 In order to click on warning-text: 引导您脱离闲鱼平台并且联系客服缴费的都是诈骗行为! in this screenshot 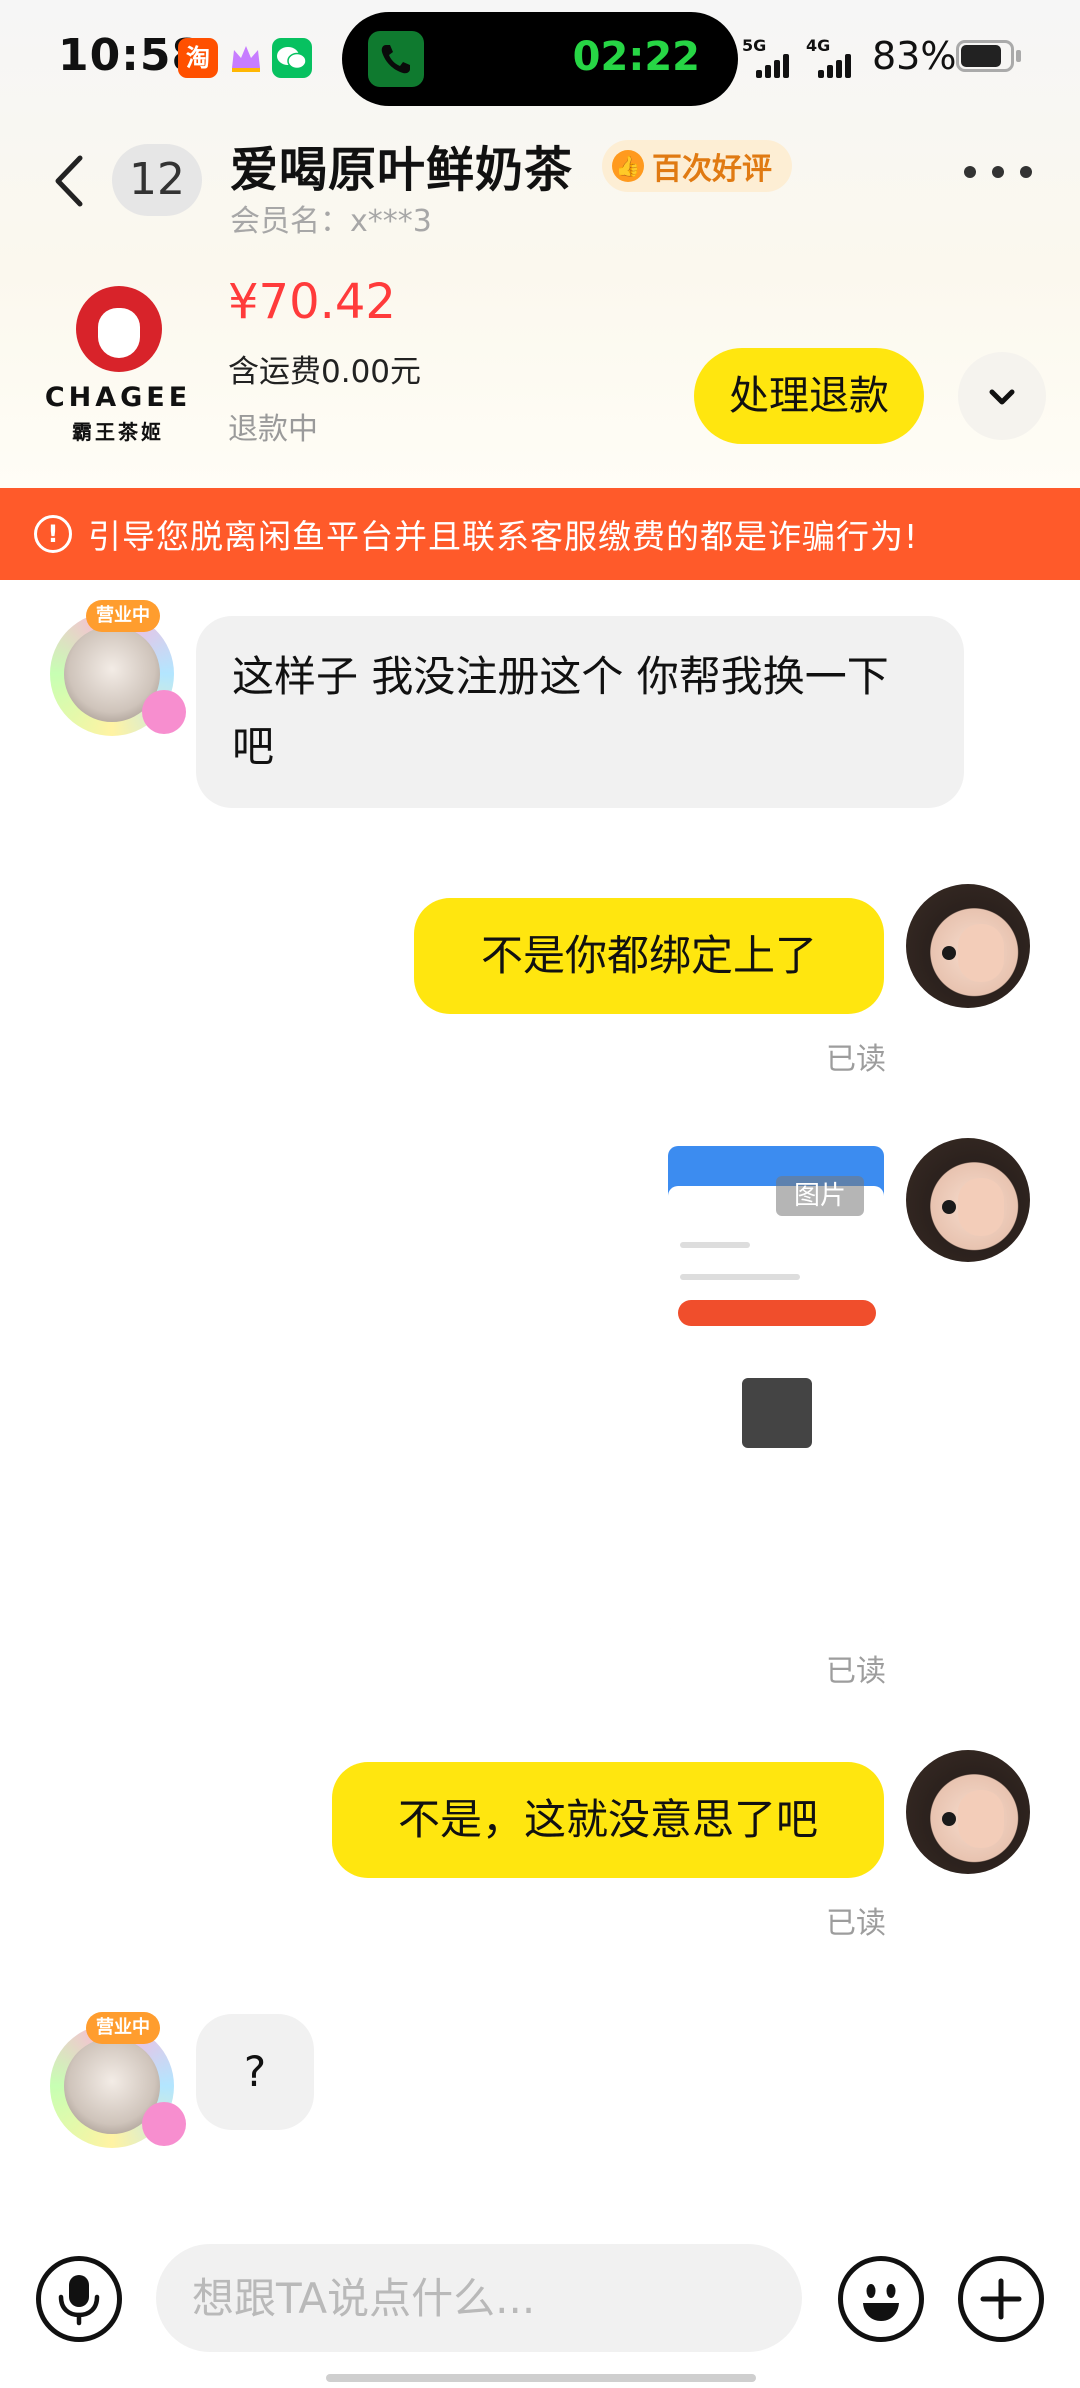, I will do `click(503, 536)`.